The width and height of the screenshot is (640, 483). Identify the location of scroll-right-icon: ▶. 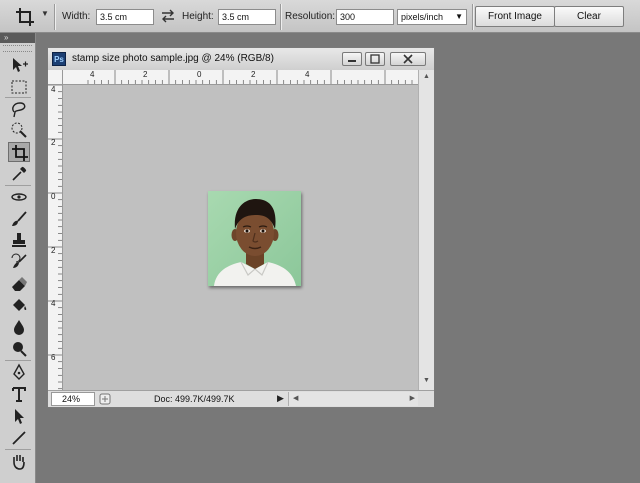
(412, 398).